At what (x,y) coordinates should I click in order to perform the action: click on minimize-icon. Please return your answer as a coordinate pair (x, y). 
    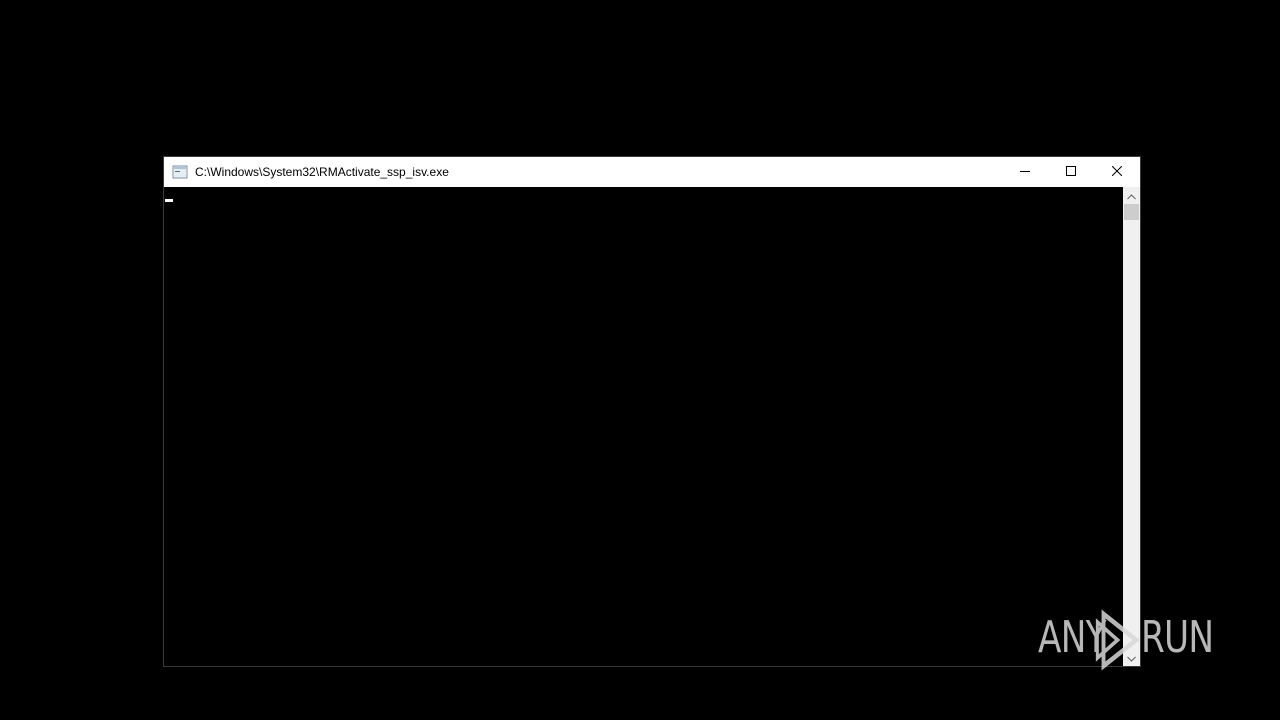
    Looking at the image, I should click on (1025, 172).